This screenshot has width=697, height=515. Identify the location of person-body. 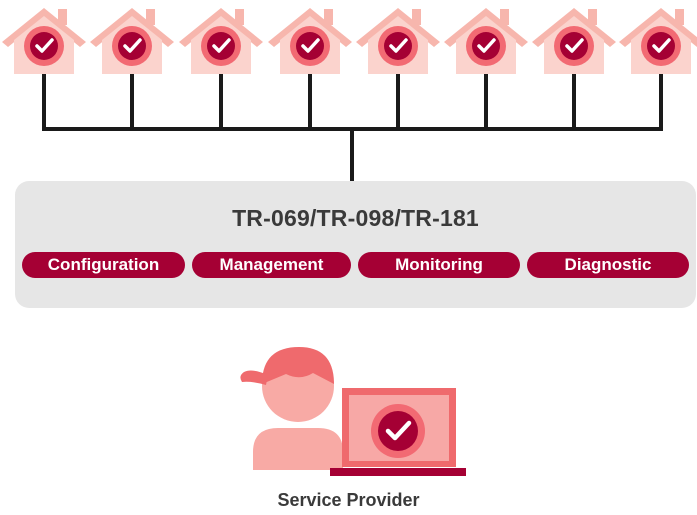
(298, 449).